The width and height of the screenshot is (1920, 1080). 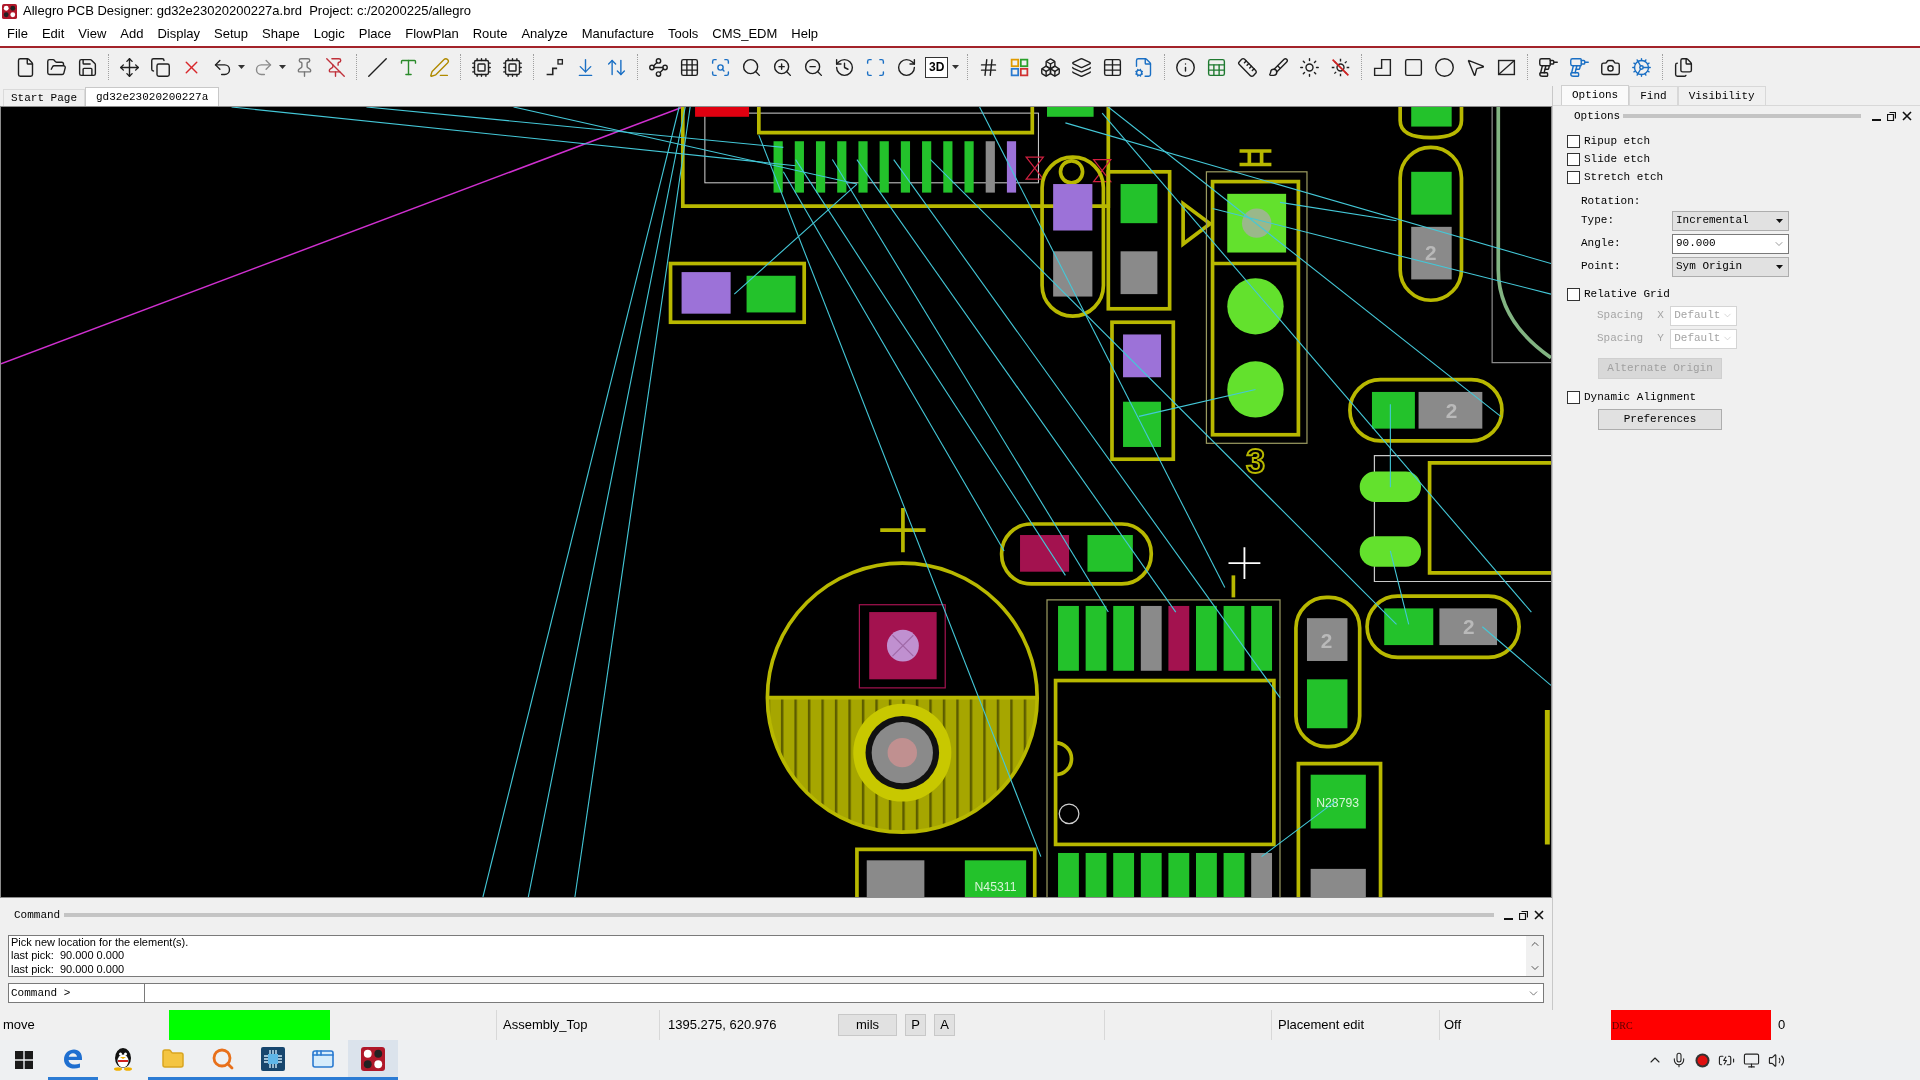 I want to click on section-label: Rotation:, so click(x=1611, y=201).